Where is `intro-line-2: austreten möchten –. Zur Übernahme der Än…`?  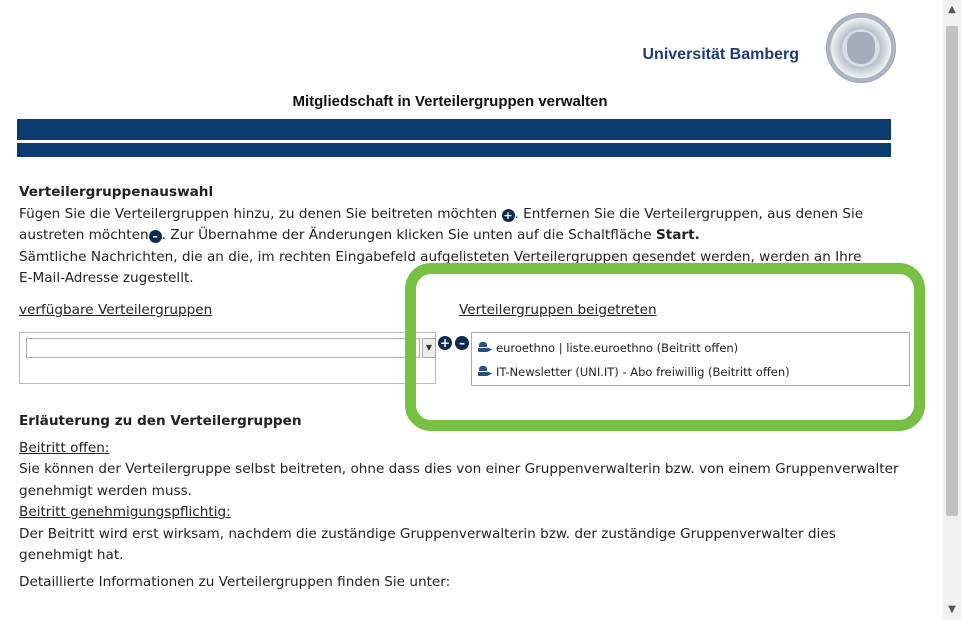
intro-line-2: austreten möchten –. Zur Übernahme der Än… is located at coordinates (459, 236).